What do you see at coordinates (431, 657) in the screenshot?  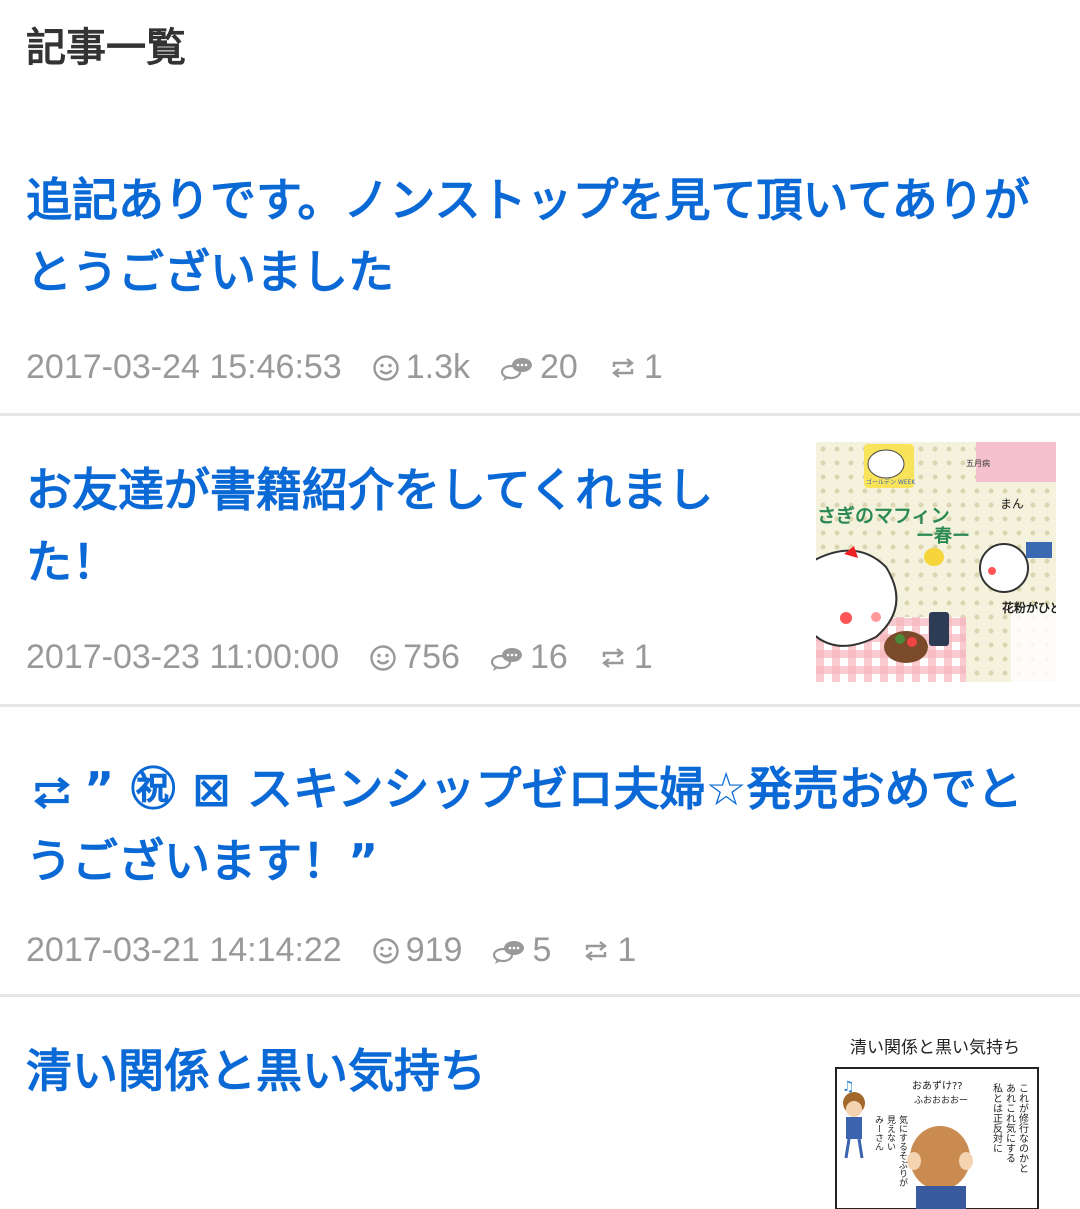 I see `views-count: 756` at bounding box center [431, 657].